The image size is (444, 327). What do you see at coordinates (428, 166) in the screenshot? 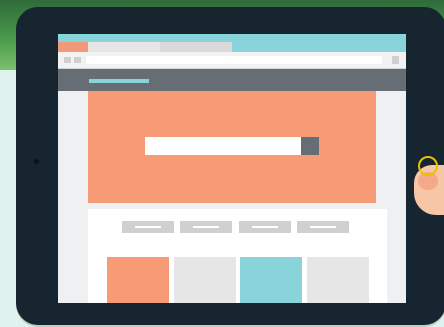
I see `ring-icon` at bounding box center [428, 166].